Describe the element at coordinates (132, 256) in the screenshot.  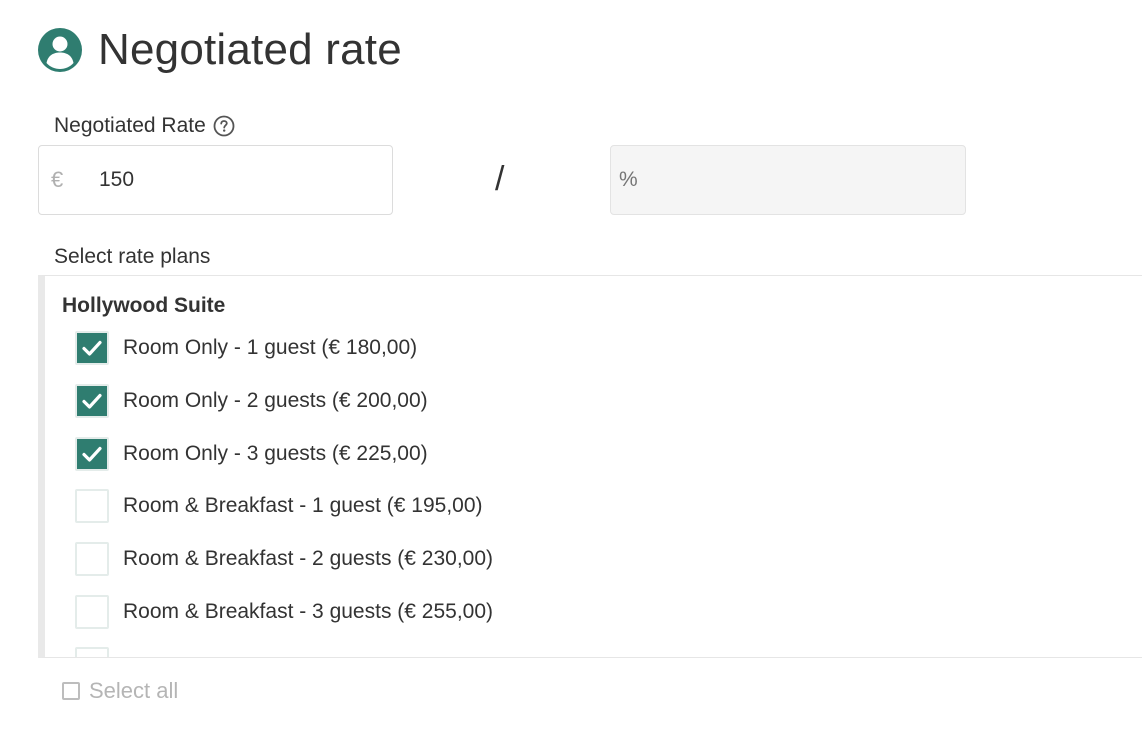
I see `select-rate-plans-label: Select rate plans` at that location.